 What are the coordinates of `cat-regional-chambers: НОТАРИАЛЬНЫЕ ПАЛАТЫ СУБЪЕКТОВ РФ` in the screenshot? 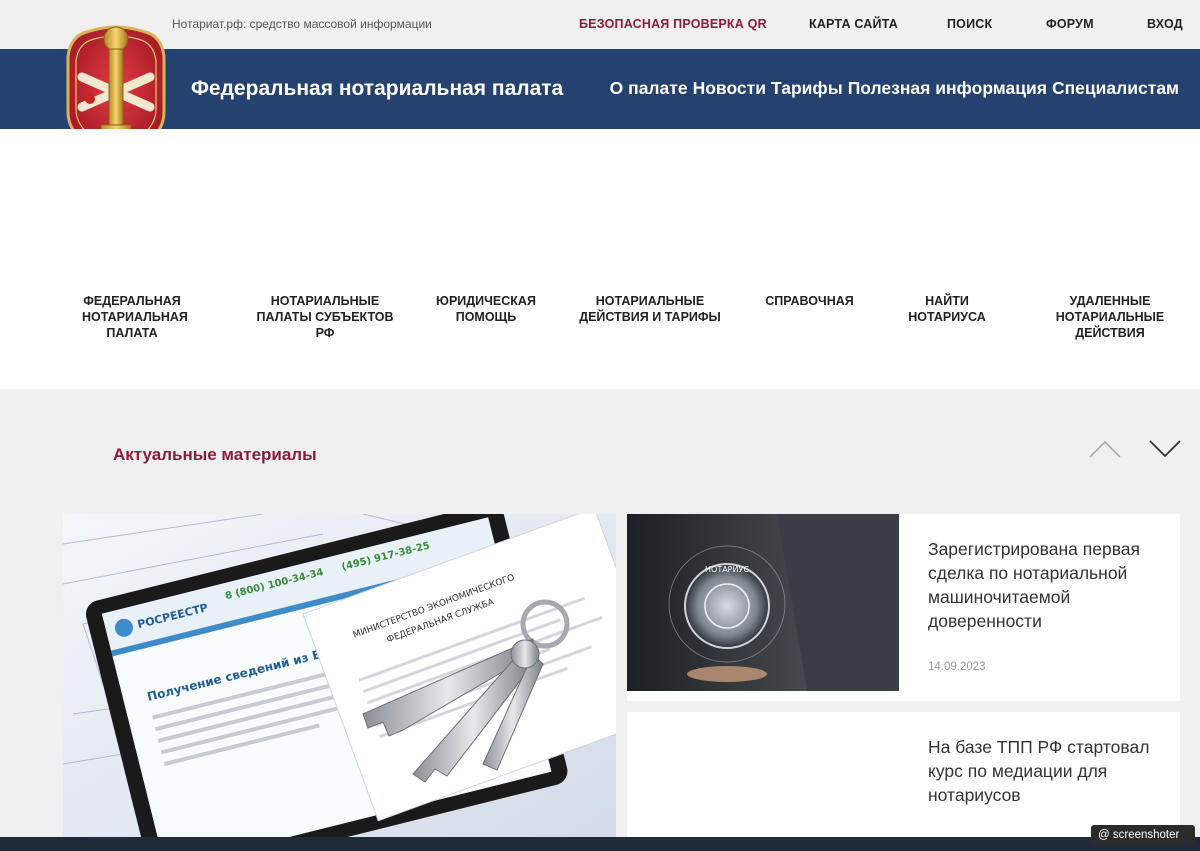 It's located at (325, 317).